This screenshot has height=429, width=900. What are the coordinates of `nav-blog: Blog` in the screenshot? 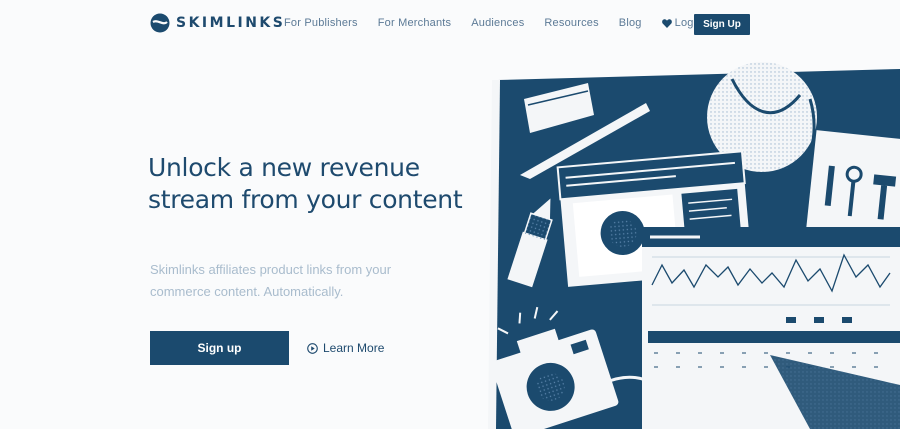 It's located at (630, 23).